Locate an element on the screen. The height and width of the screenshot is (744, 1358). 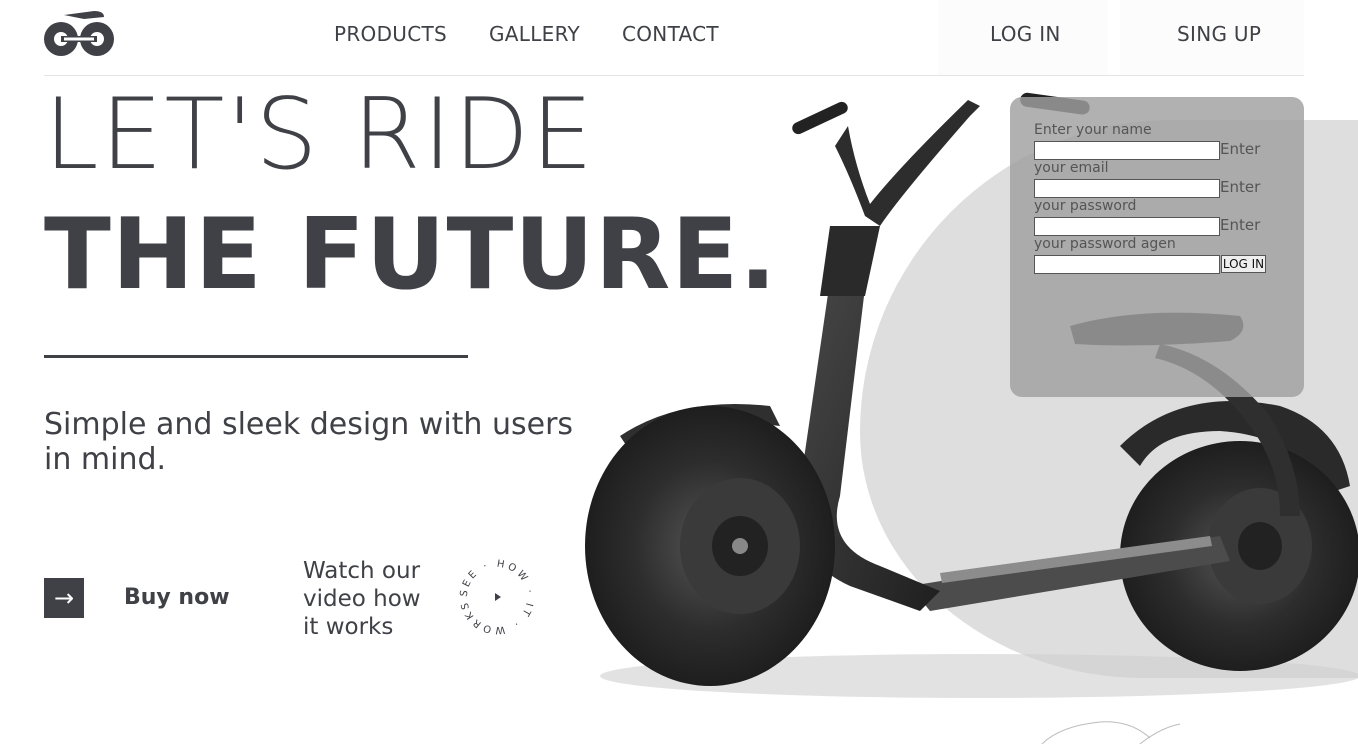
password-enter-hint: Enter is located at coordinates (1240, 225).